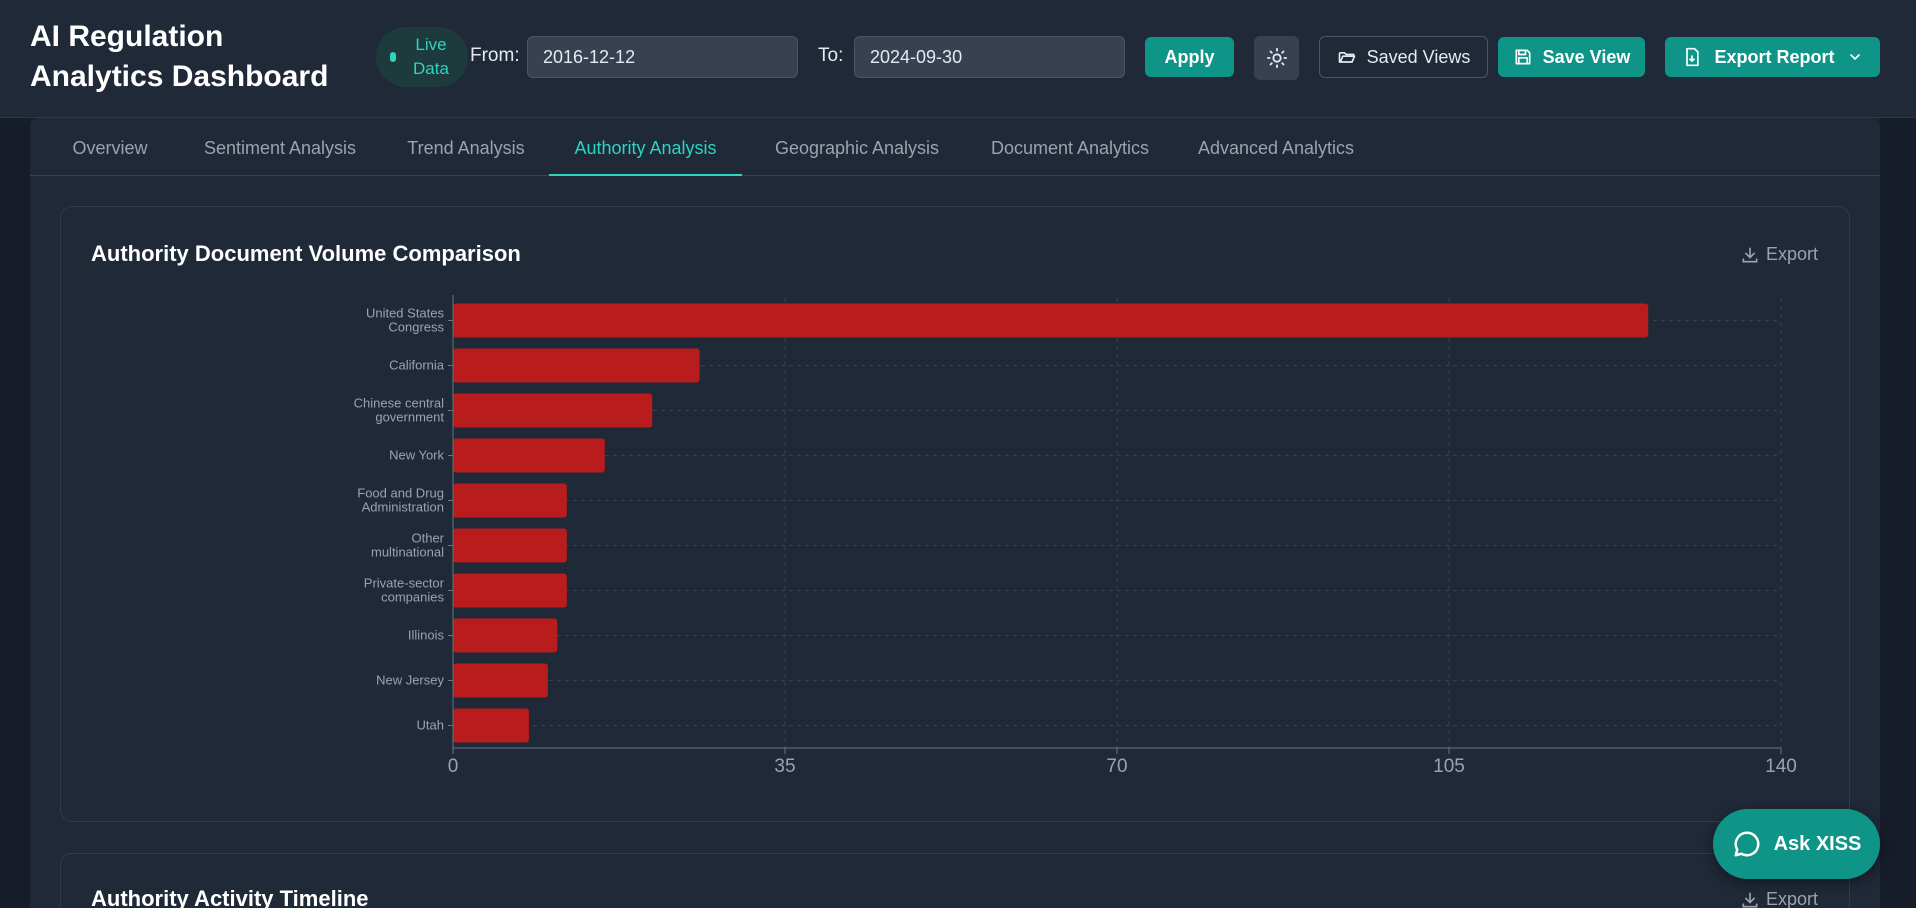 This screenshot has height=908, width=1916. I want to click on saved-views-label: Saved Views, so click(1418, 56).